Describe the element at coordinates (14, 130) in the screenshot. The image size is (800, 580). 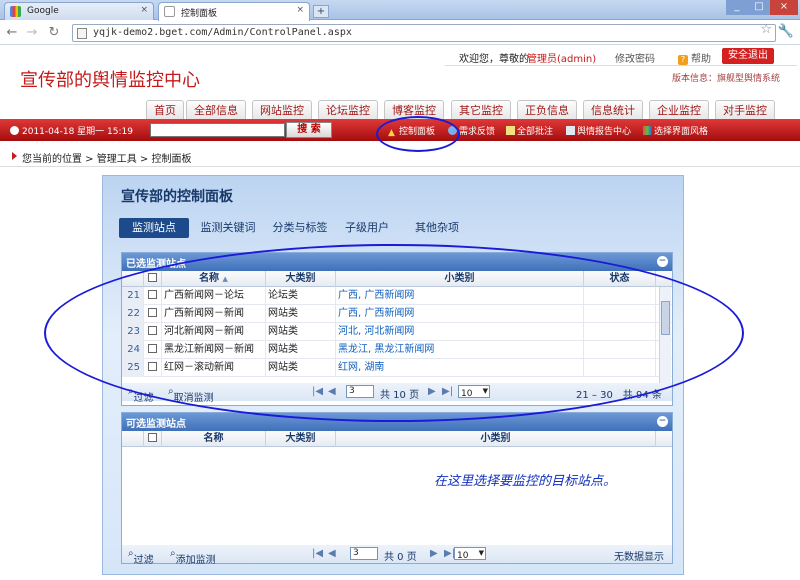
I see `clock-icon` at that location.